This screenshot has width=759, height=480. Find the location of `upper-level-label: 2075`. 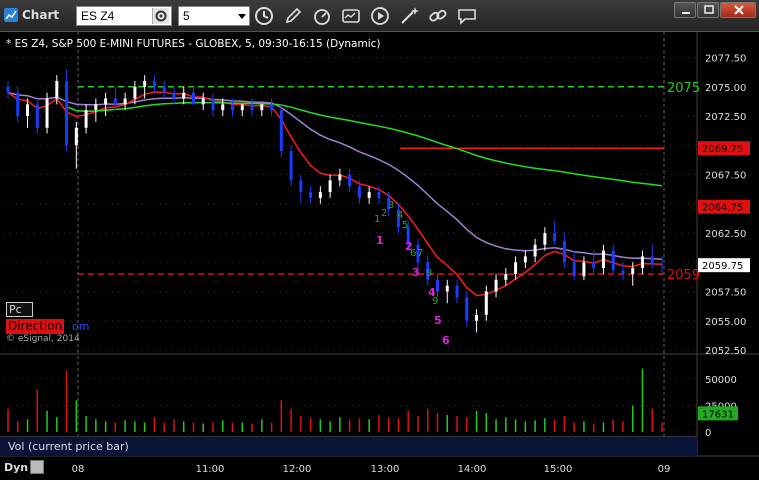

upper-level-label: 2075 is located at coordinates (683, 88).